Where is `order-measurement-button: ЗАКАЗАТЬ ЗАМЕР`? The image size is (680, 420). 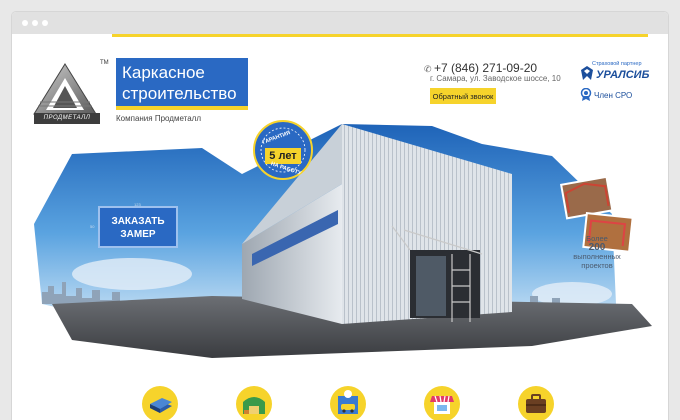
order-measurement-button: ЗАКАЗАТЬ ЗАМЕР is located at coordinates (138, 227).